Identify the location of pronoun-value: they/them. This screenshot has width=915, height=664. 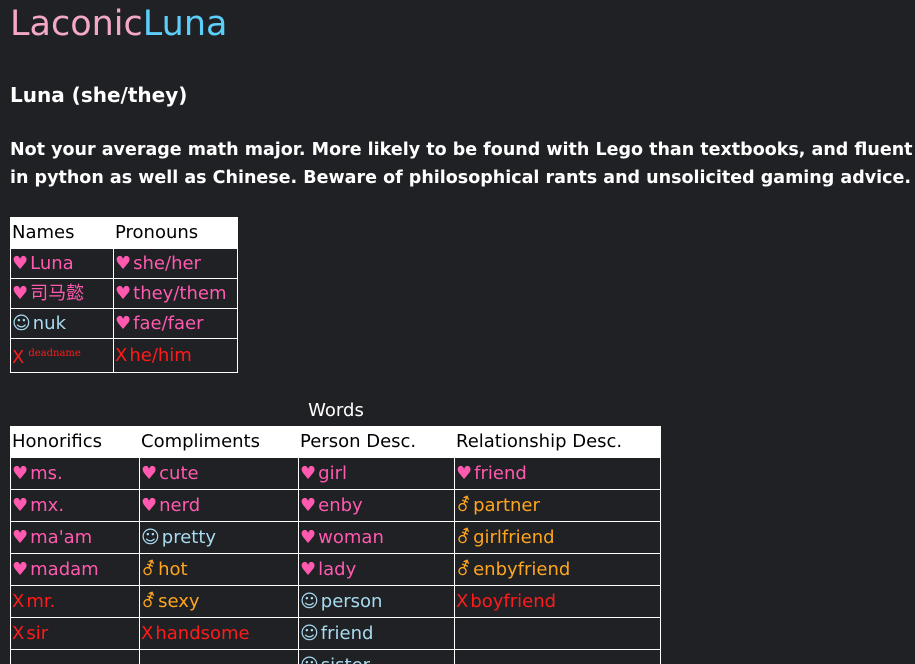
(180, 293).